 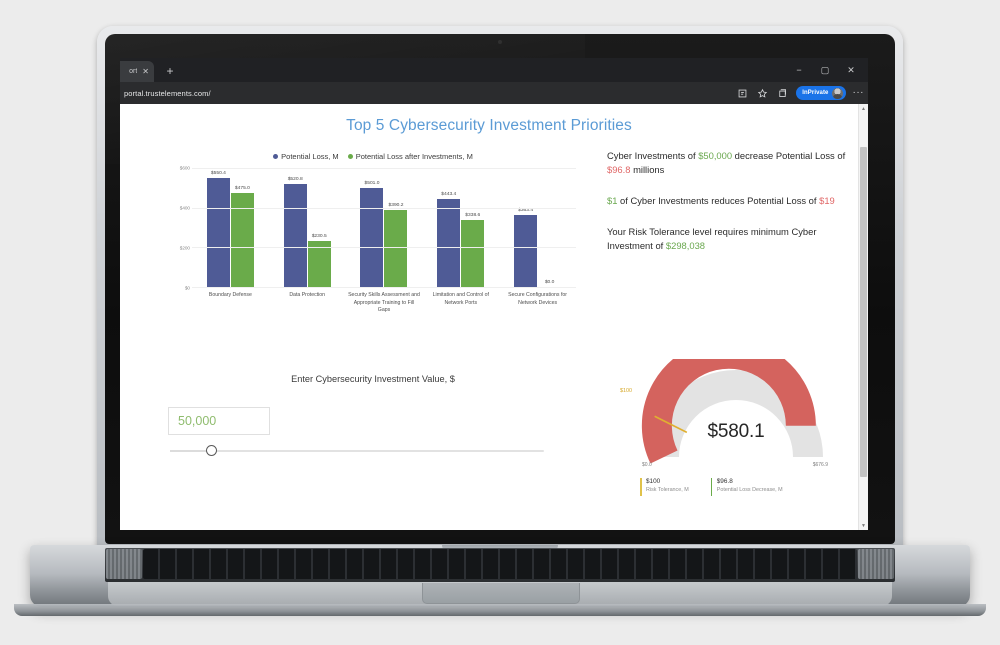 I want to click on slider-label: Enter Cybersecurity Investment Value, $, so click(x=373, y=379).